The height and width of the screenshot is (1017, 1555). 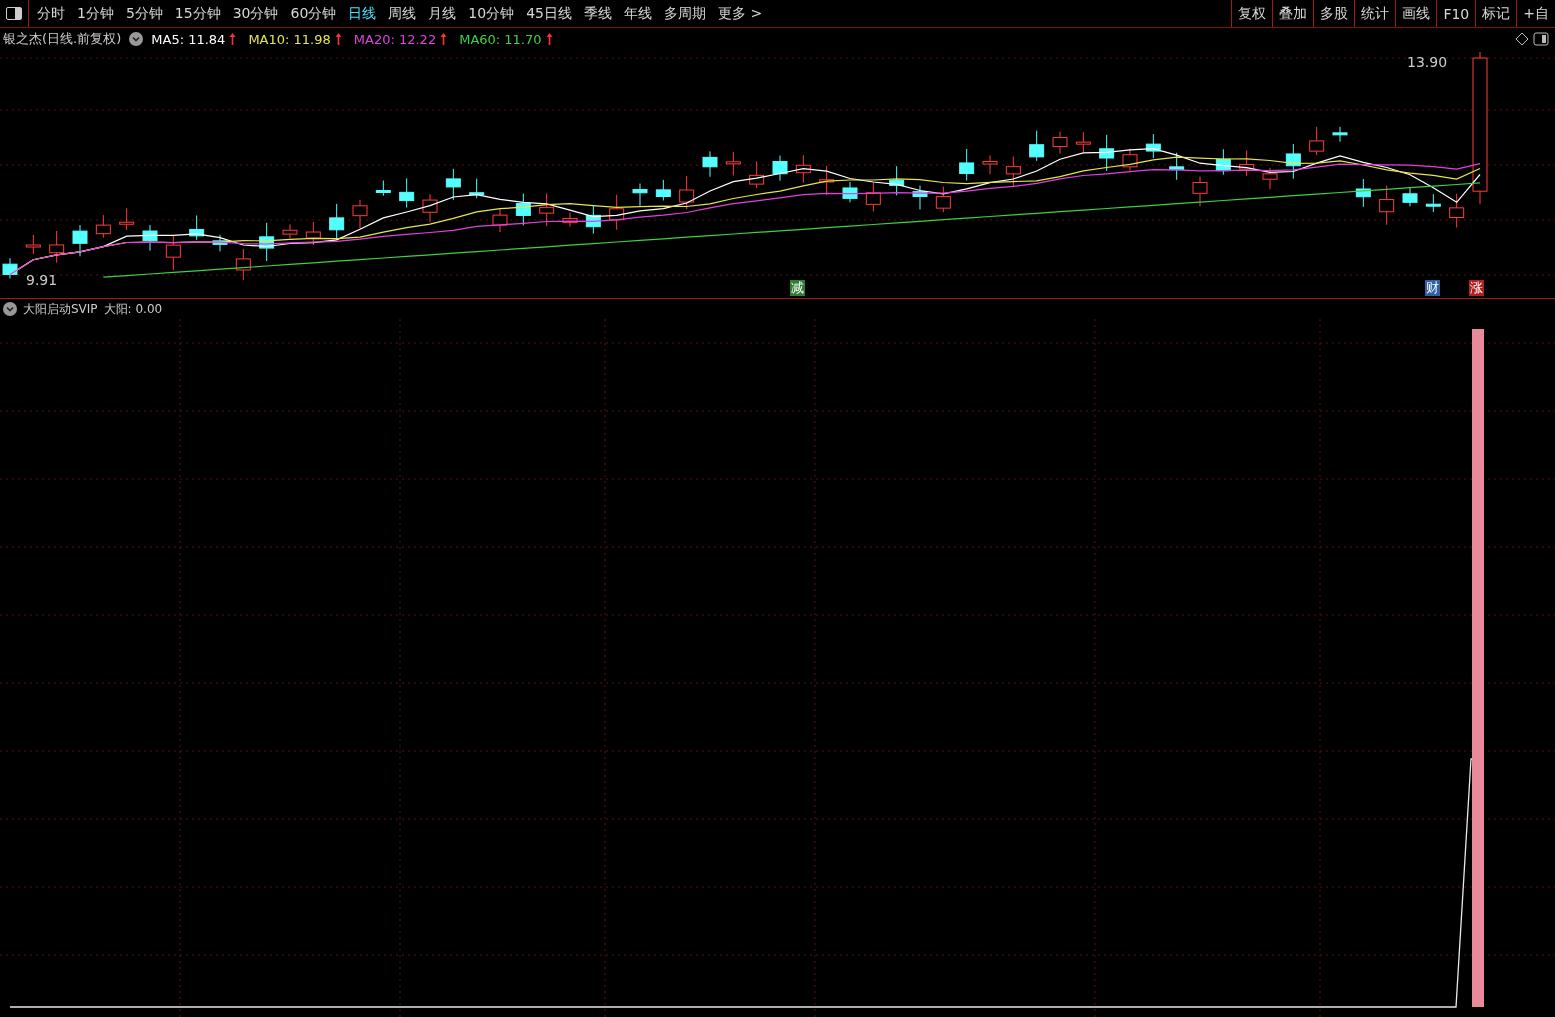 I want to click on panel-toggle-icon, so click(x=1541, y=39).